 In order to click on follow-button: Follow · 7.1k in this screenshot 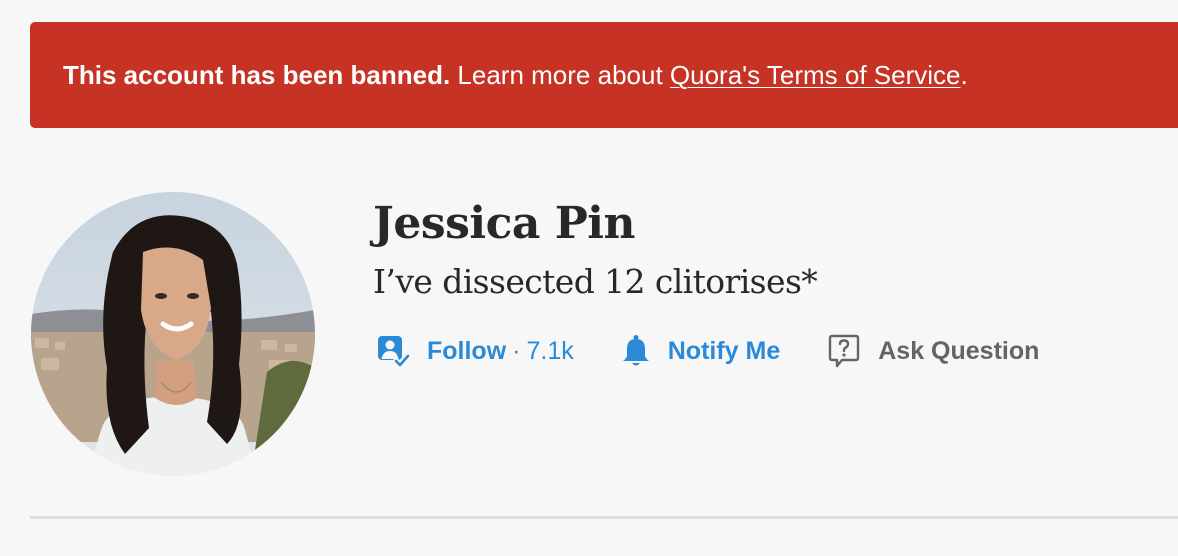, I will do `click(474, 351)`.